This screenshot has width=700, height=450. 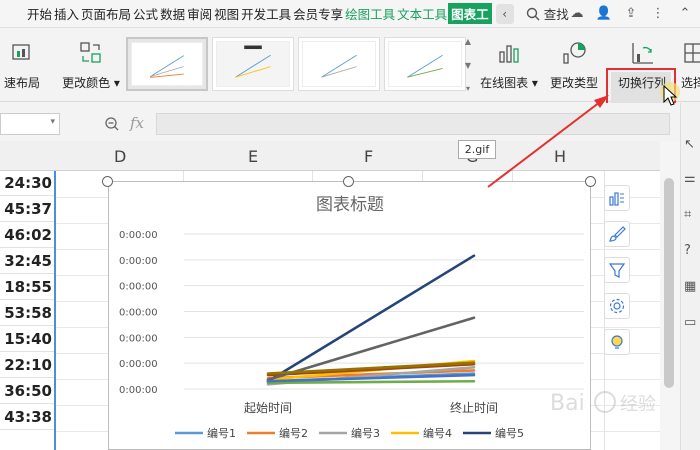 What do you see at coordinates (509, 65) in the screenshot?
I see `online-chart-button: 在线图表 ▾` at bounding box center [509, 65].